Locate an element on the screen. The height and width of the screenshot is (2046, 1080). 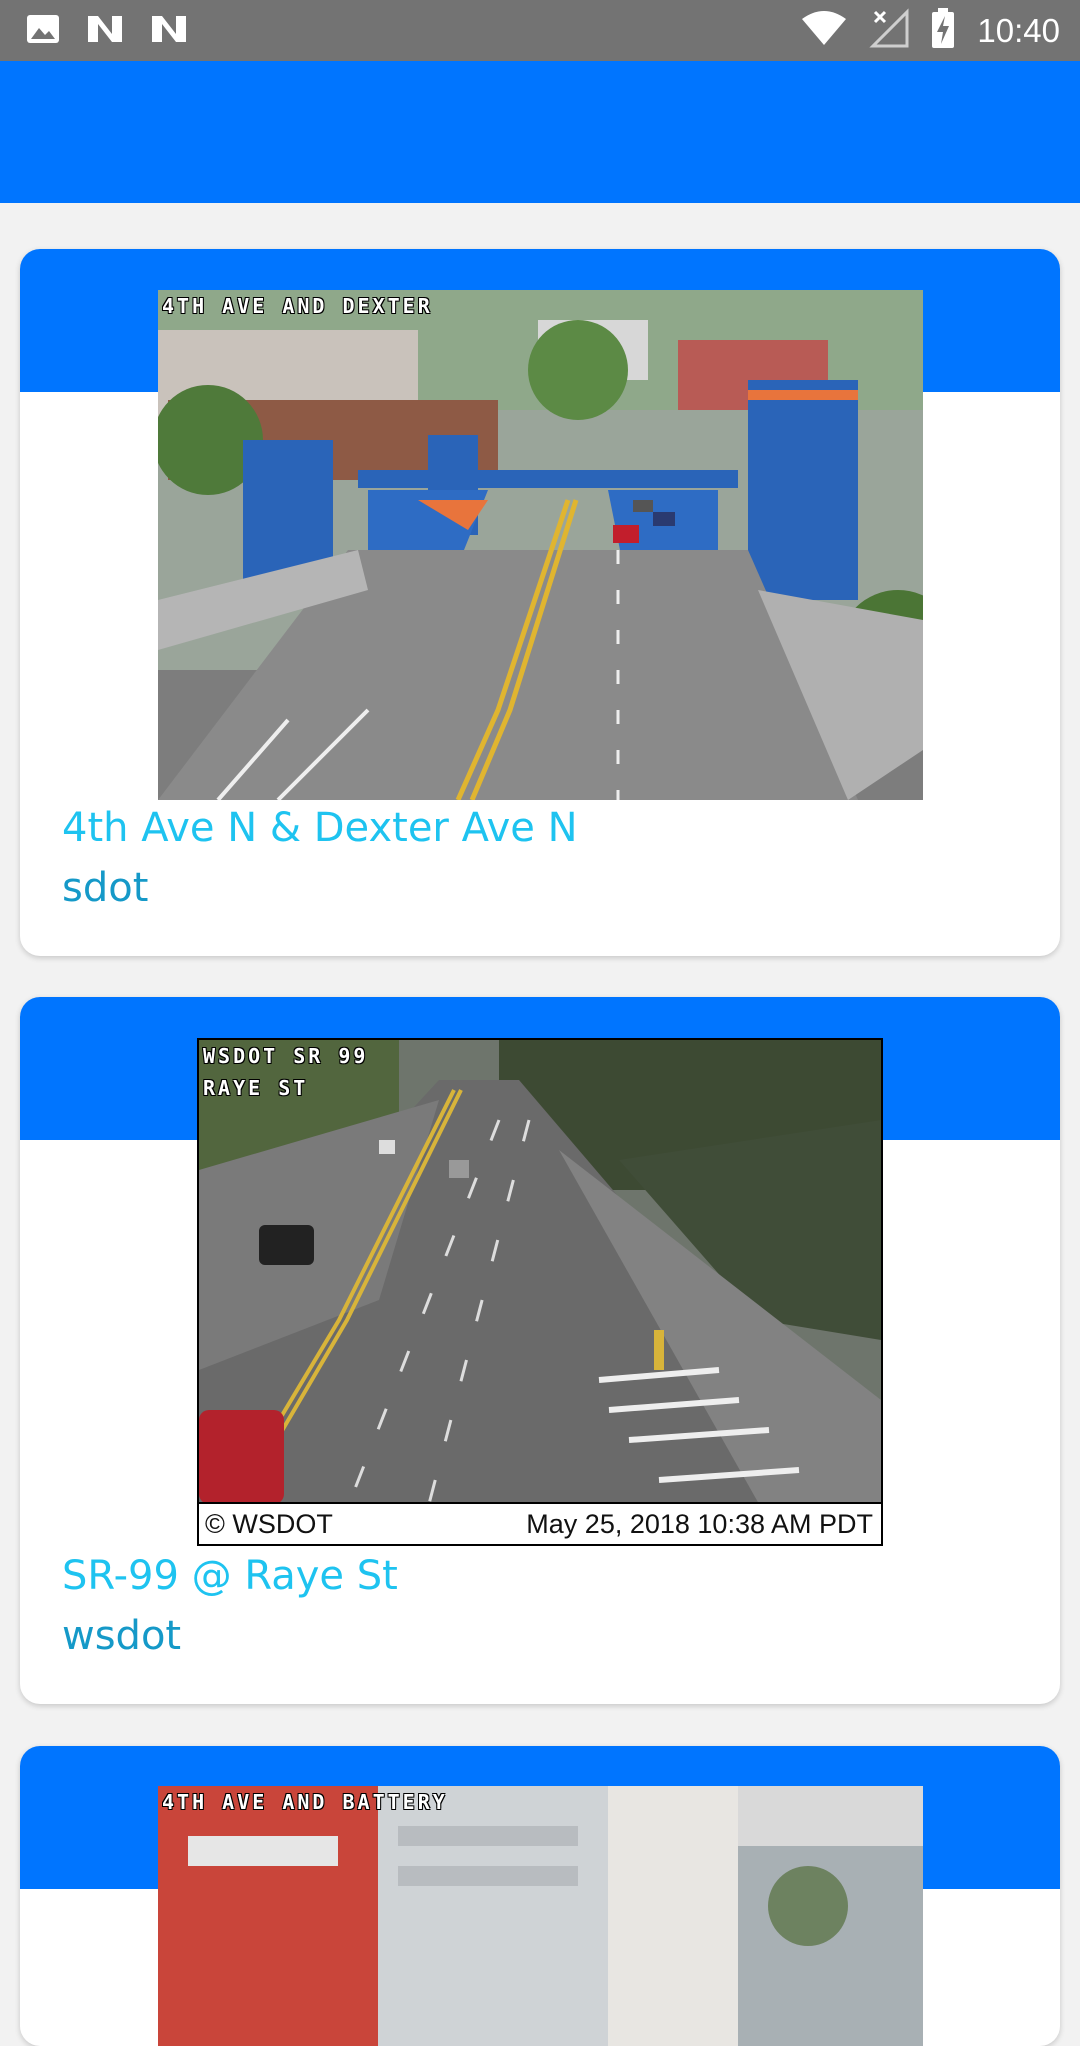
camera-card: 4TH AVE AND BATTERY is located at coordinates (540, 1896).